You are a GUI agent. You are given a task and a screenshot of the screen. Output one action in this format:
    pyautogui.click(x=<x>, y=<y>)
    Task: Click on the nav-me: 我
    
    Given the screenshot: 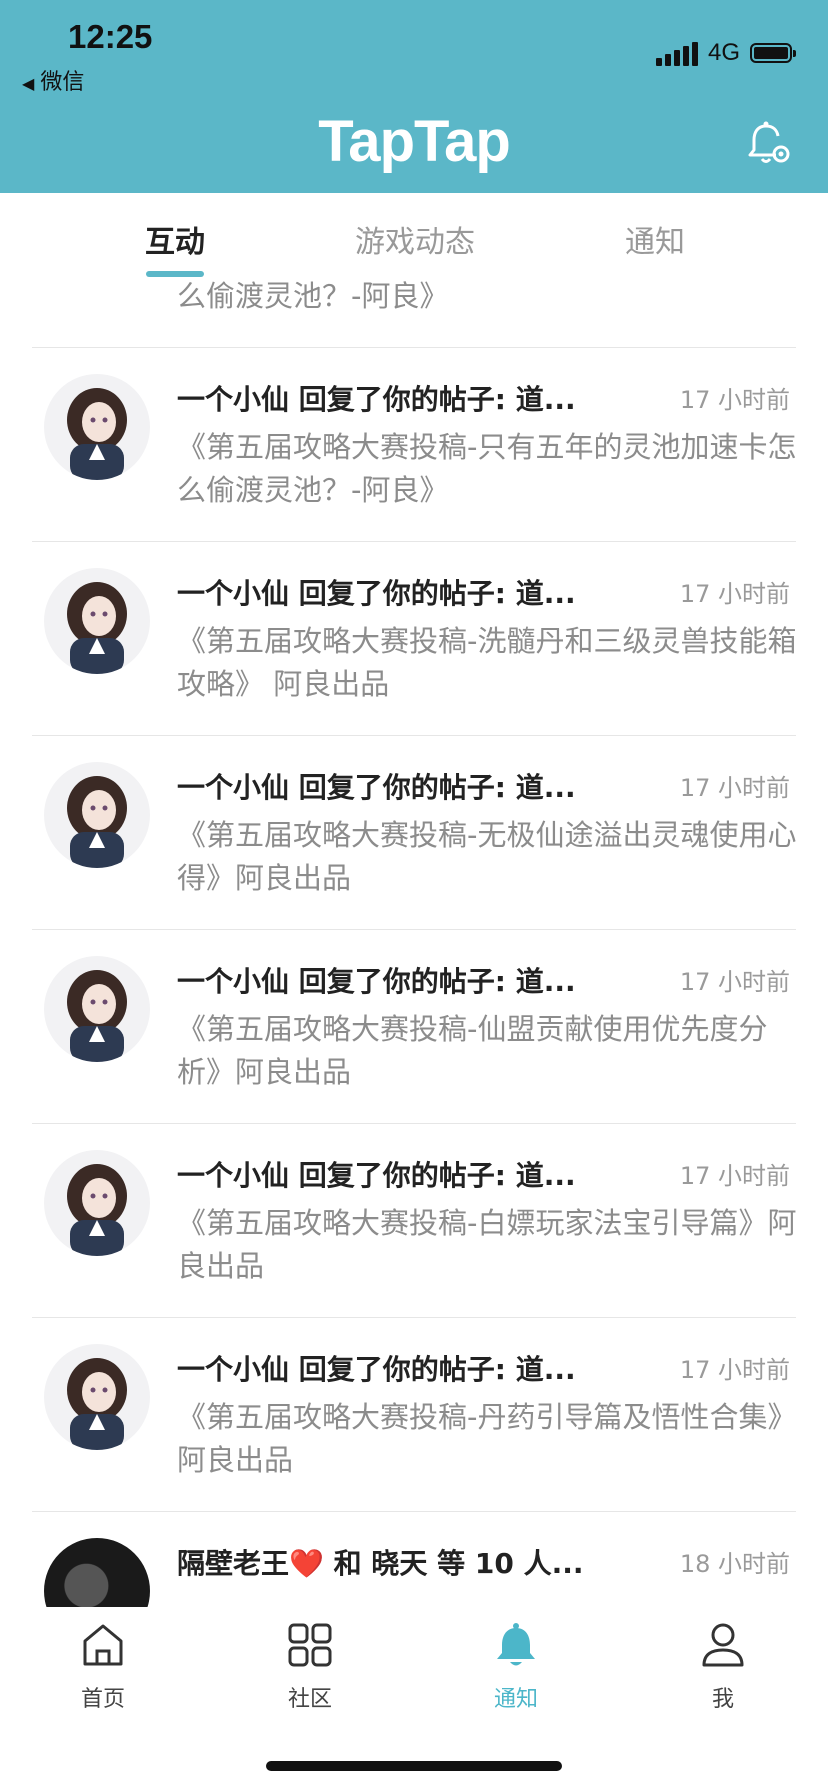 What is the action you would take?
    pyautogui.click(x=723, y=1667)
    